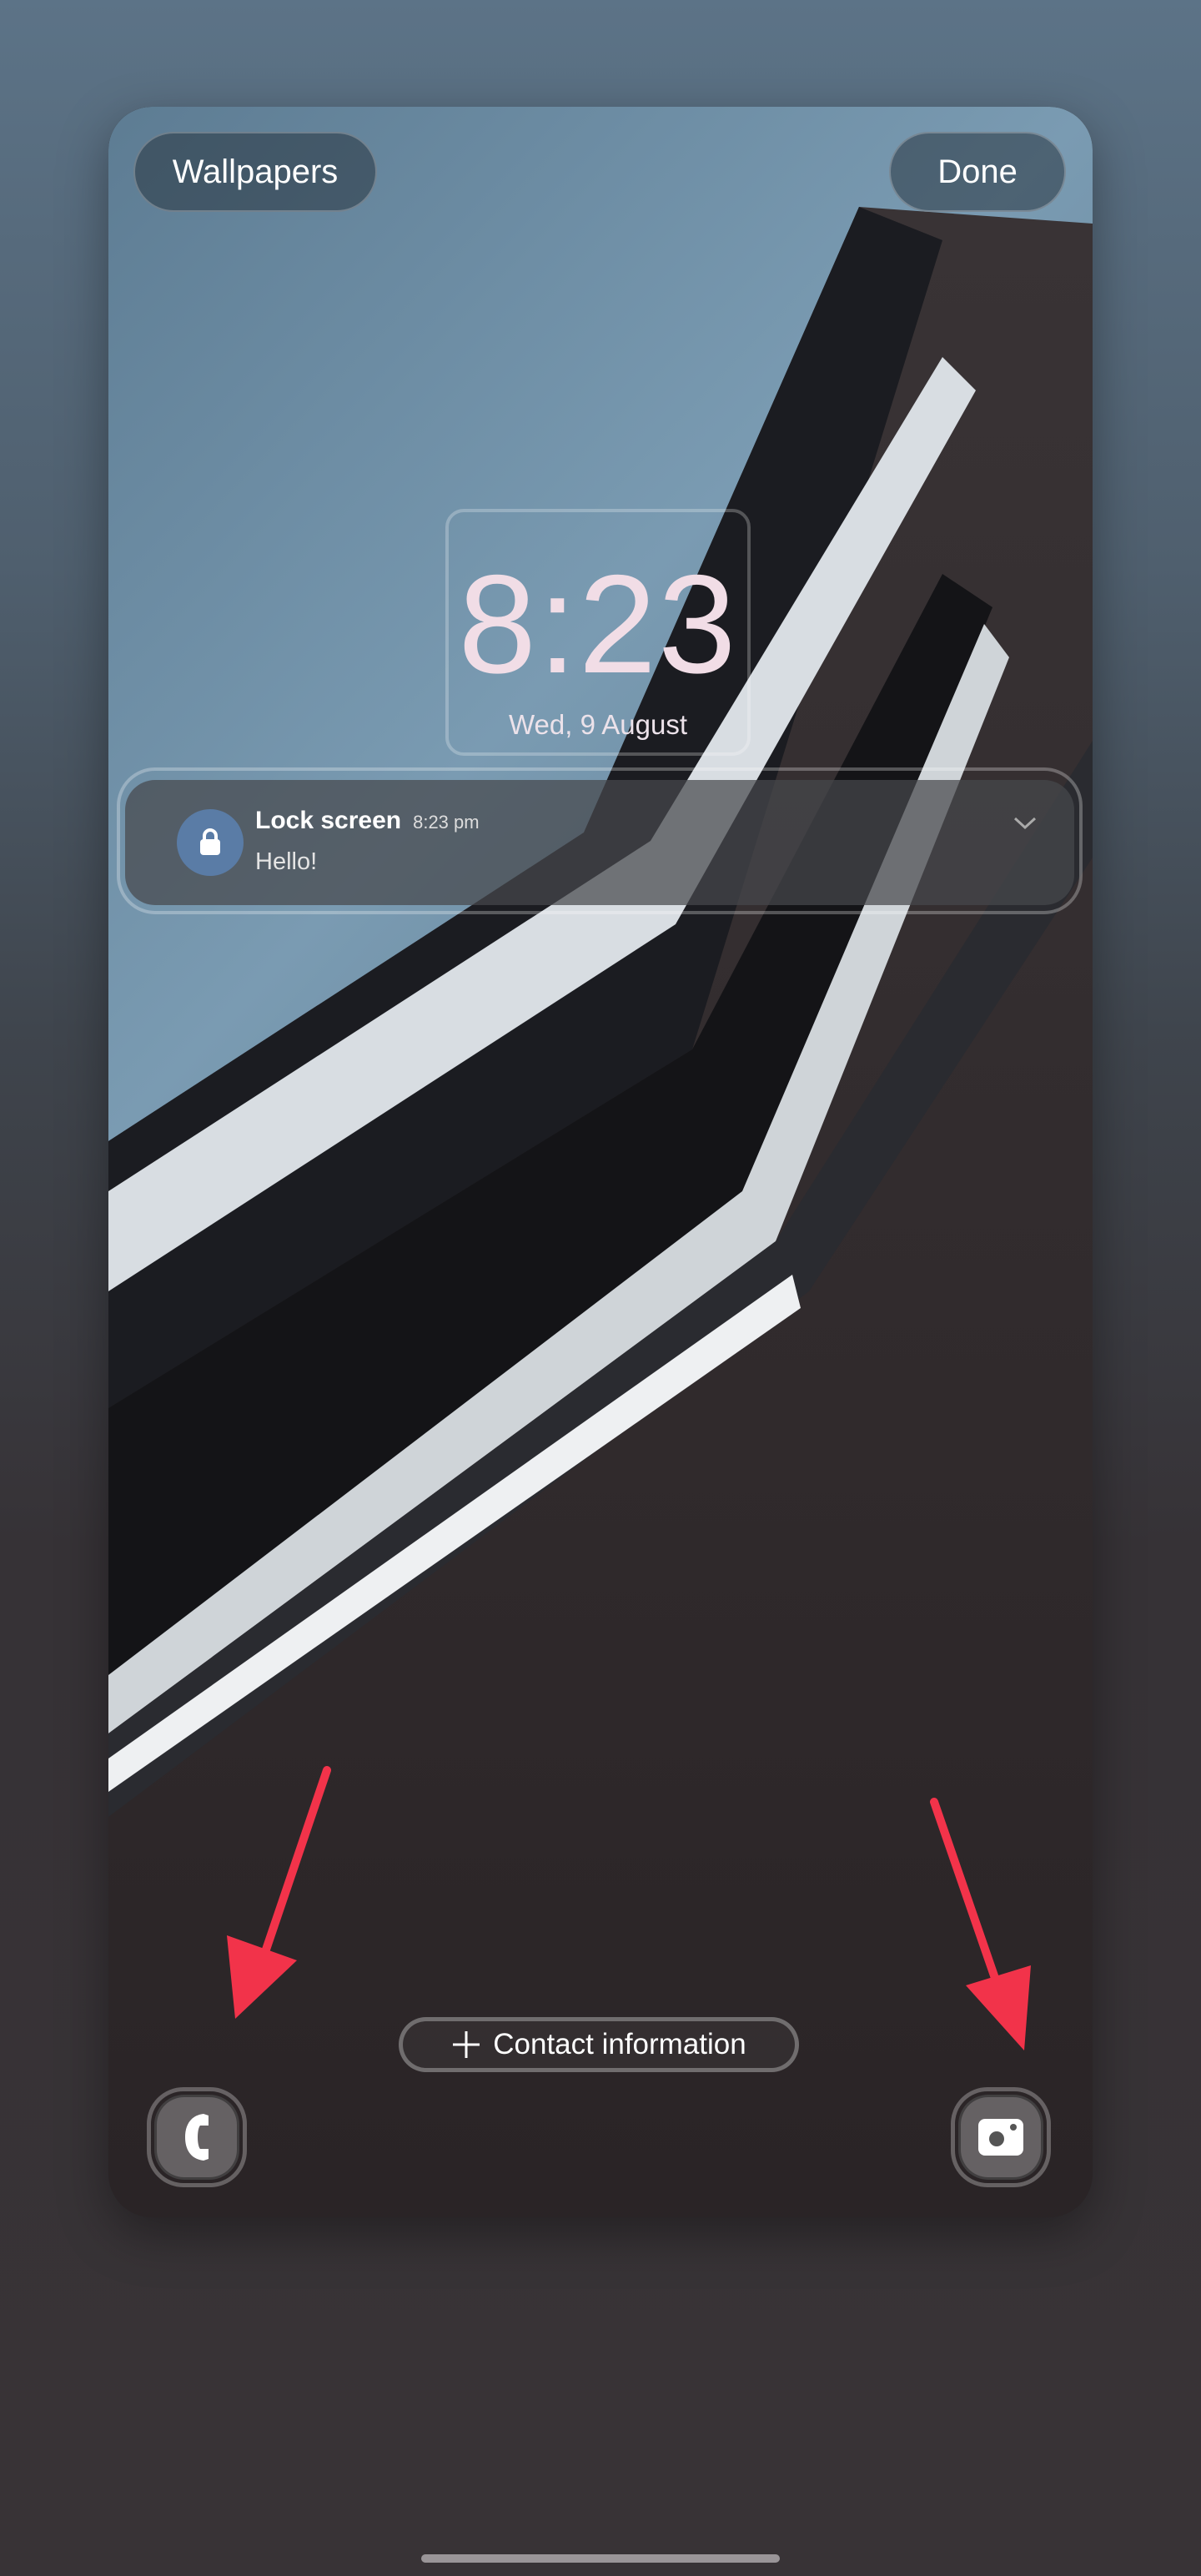 This screenshot has width=1201, height=2576. Describe the element at coordinates (1025, 823) in the screenshot. I see `chevron-down-icon` at that location.